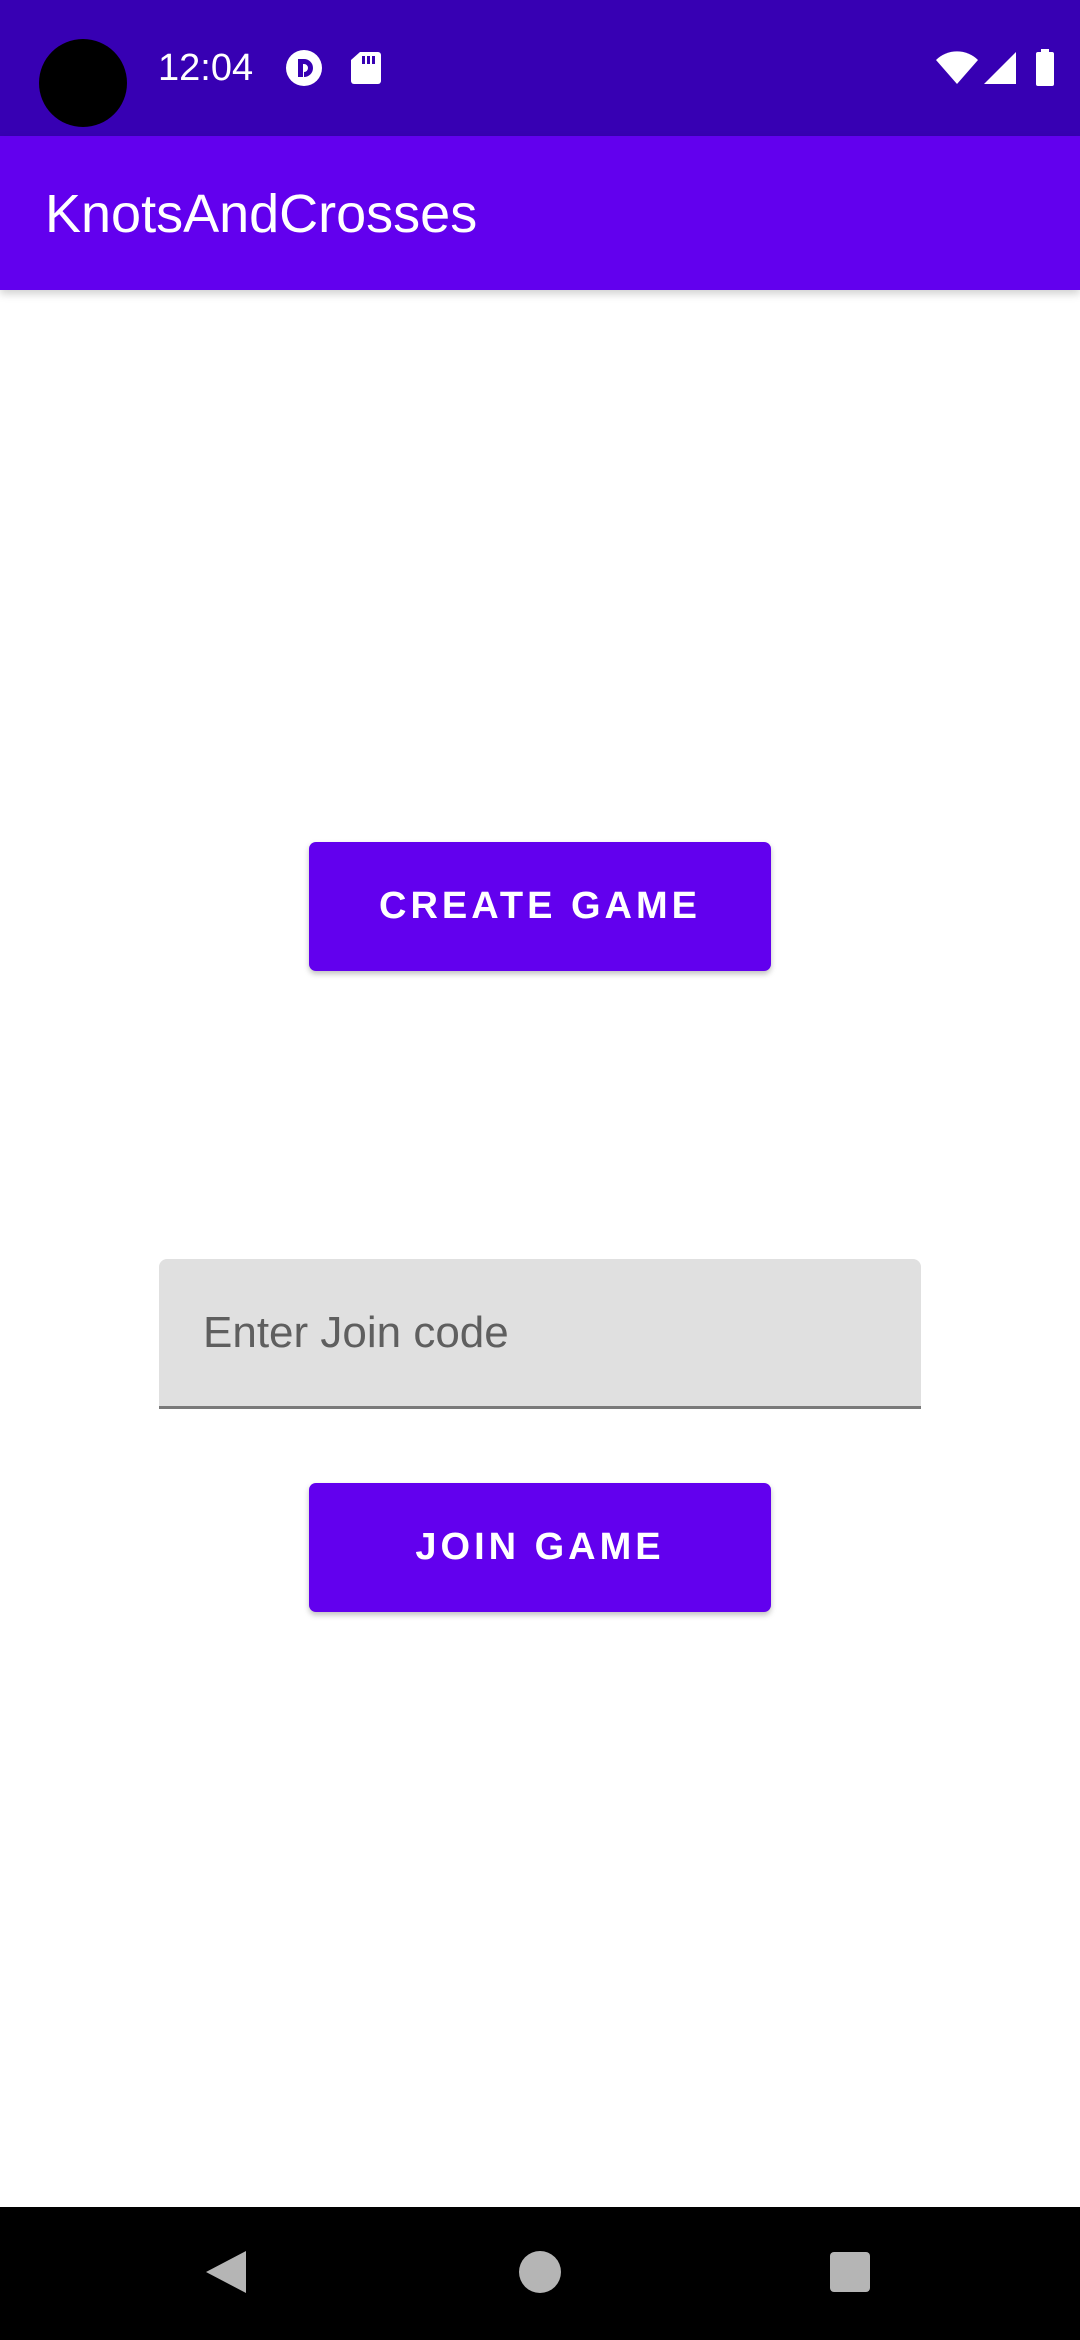 This screenshot has width=1080, height=2340. What do you see at coordinates (540, 213) in the screenshot?
I see `app-bar: KnotsAndCrosses` at bounding box center [540, 213].